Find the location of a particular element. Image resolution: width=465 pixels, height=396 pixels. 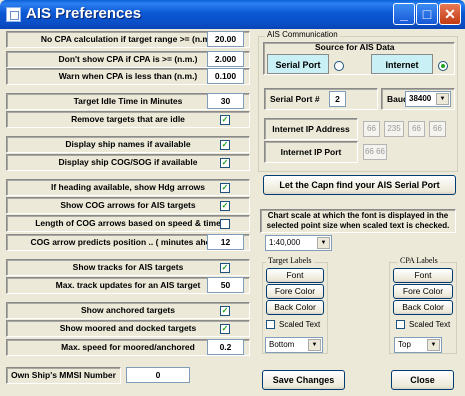

serial-port-radio is located at coordinates (339, 66).